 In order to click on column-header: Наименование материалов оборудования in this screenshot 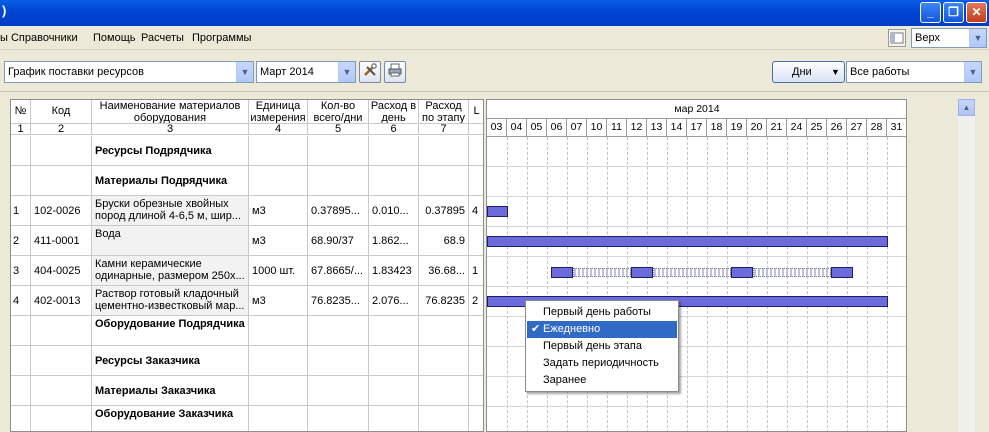, I will do `click(170, 112)`.